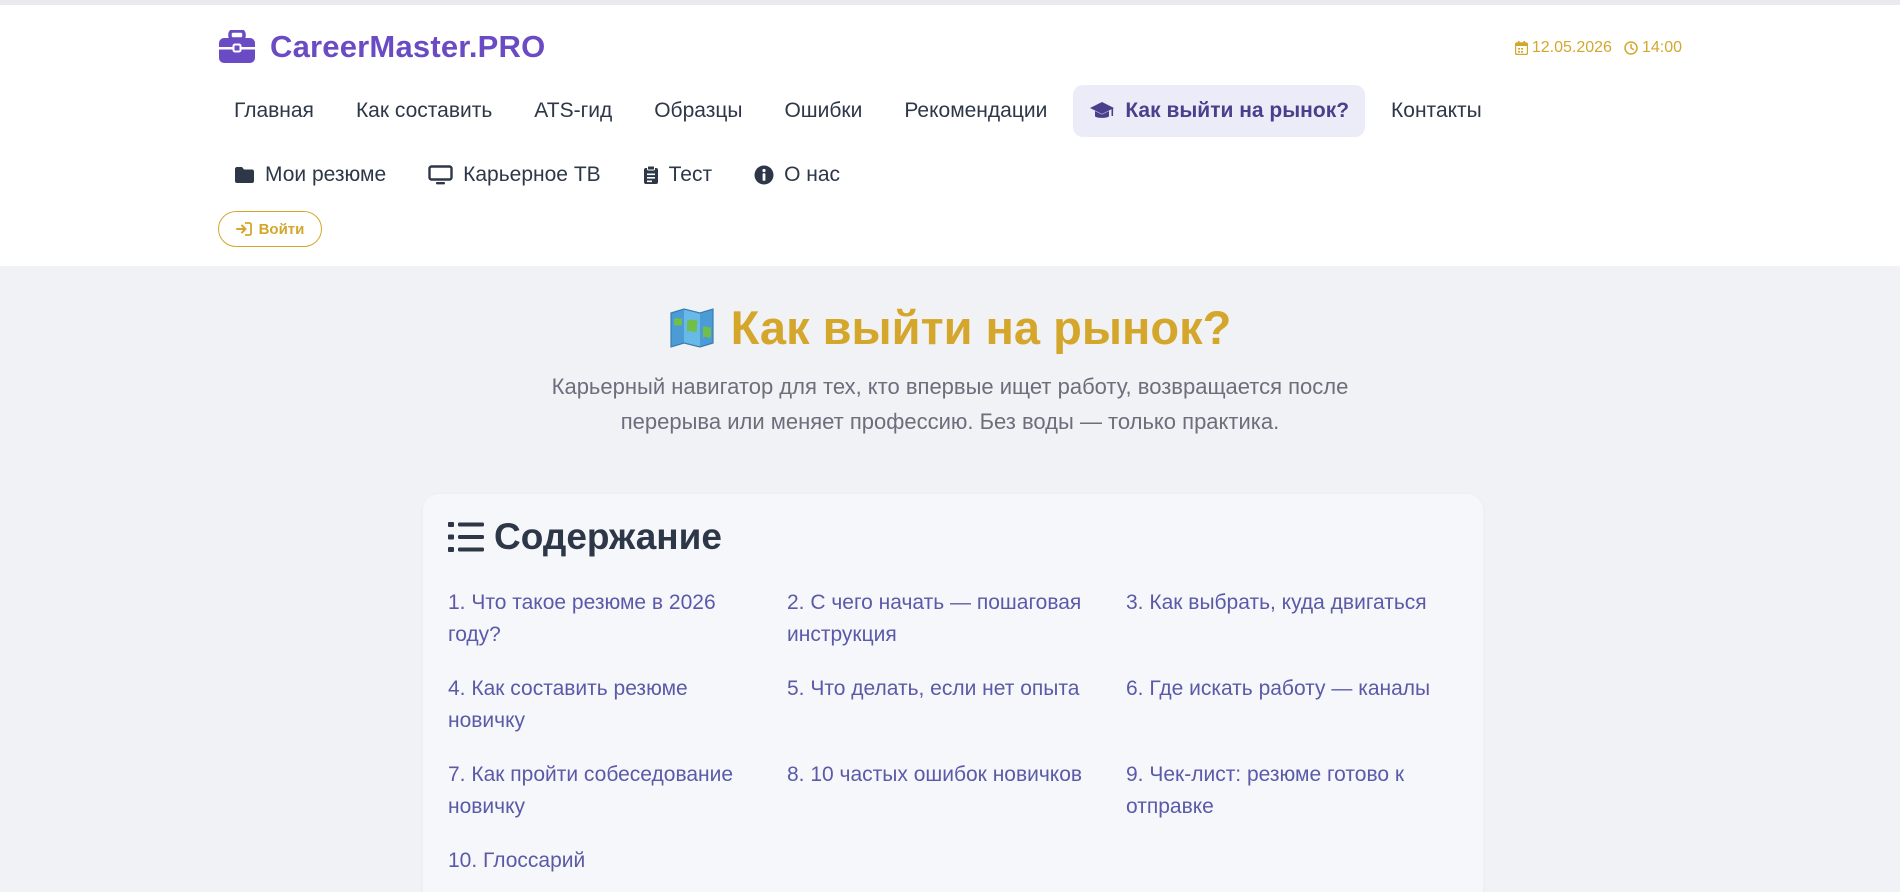 The image size is (1900, 892). I want to click on nav-label: ATS-гид, so click(573, 110).